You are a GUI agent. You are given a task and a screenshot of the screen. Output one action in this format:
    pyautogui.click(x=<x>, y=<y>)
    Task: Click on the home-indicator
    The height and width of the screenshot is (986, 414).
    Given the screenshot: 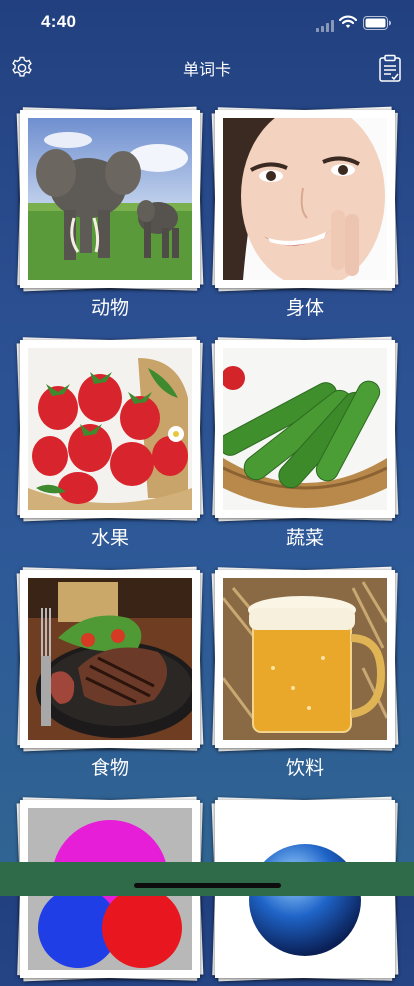 What is the action you would take?
    pyautogui.click(x=207, y=885)
    